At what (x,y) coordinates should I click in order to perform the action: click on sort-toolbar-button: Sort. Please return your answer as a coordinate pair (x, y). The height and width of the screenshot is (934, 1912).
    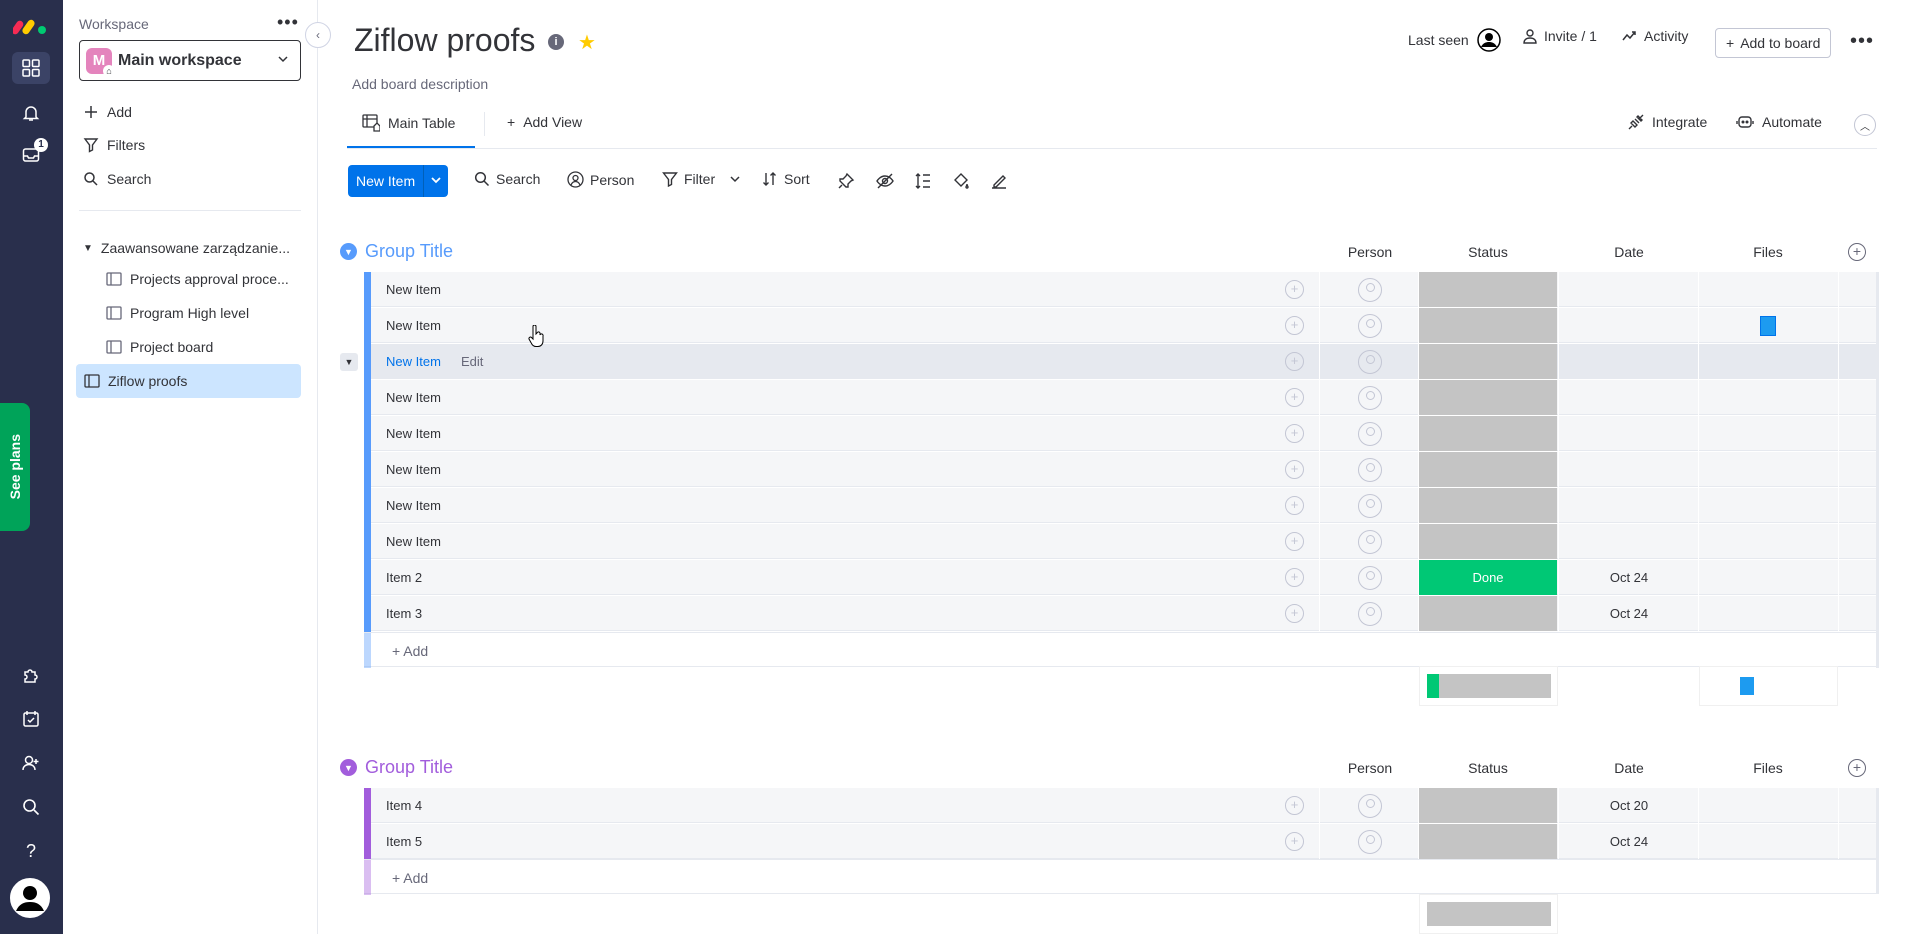
    Looking at the image, I should click on (786, 179).